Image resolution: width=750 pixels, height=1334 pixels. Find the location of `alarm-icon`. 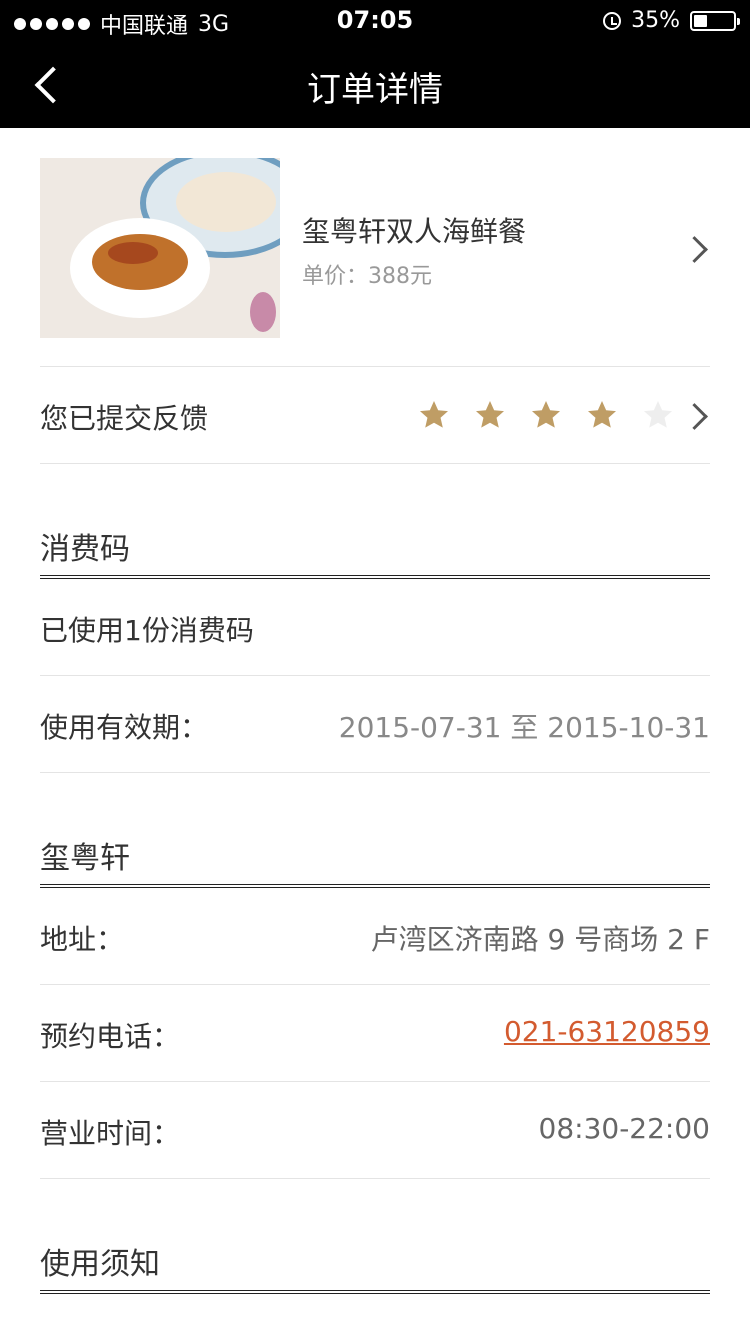

alarm-icon is located at coordinates (612, 20).